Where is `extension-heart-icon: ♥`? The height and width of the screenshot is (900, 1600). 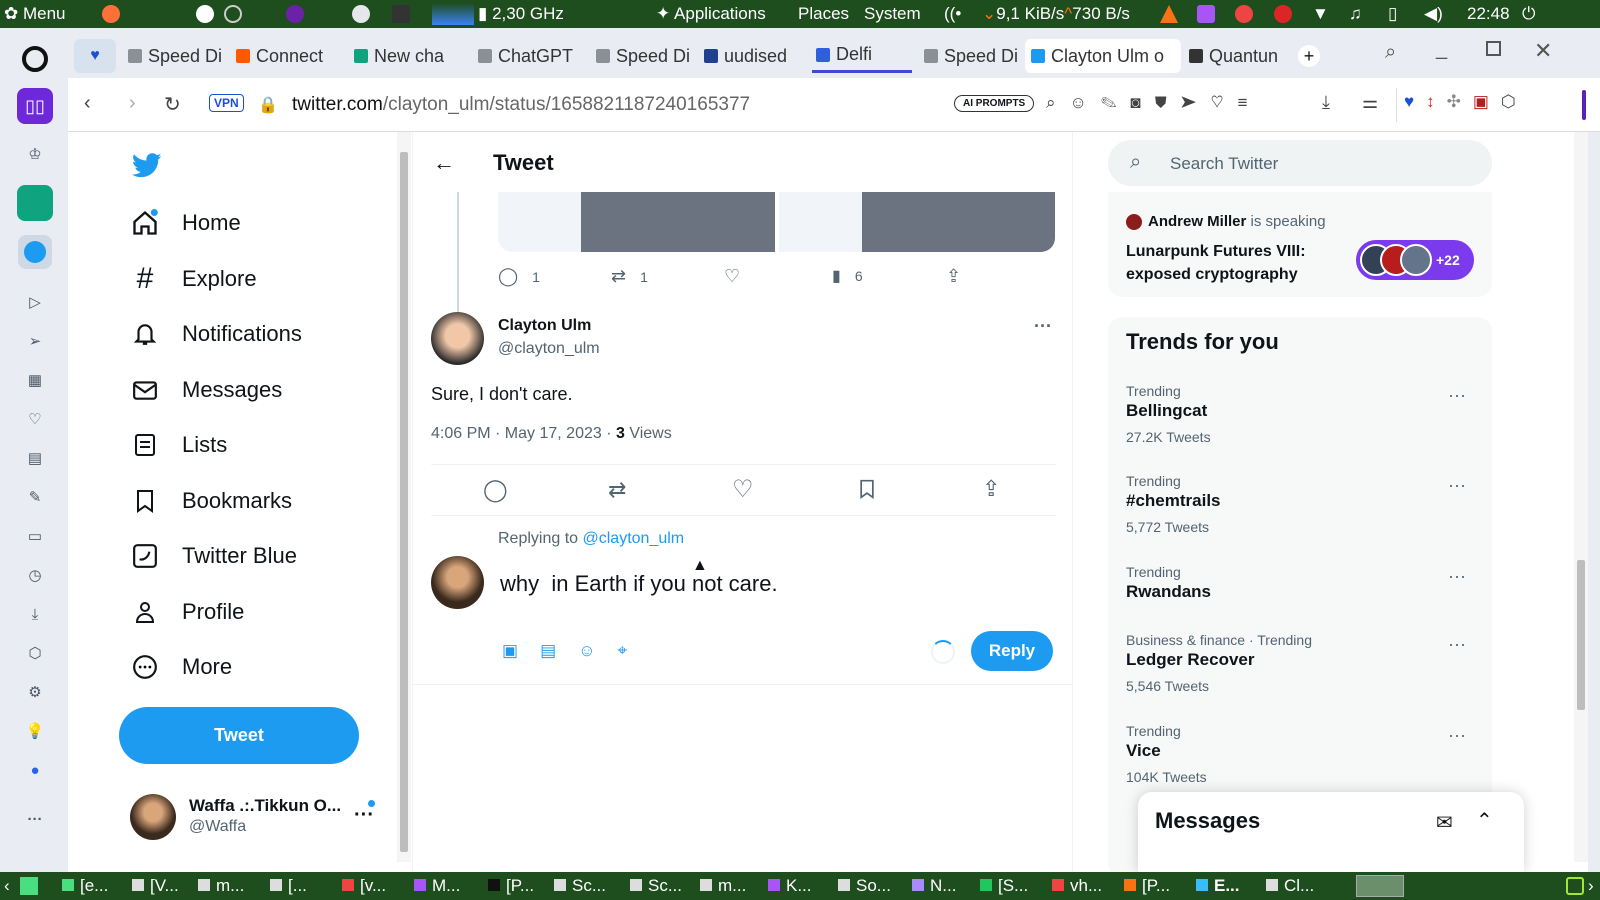
extension-heart-icon: ♥ is located at coordinates (1415, 101).